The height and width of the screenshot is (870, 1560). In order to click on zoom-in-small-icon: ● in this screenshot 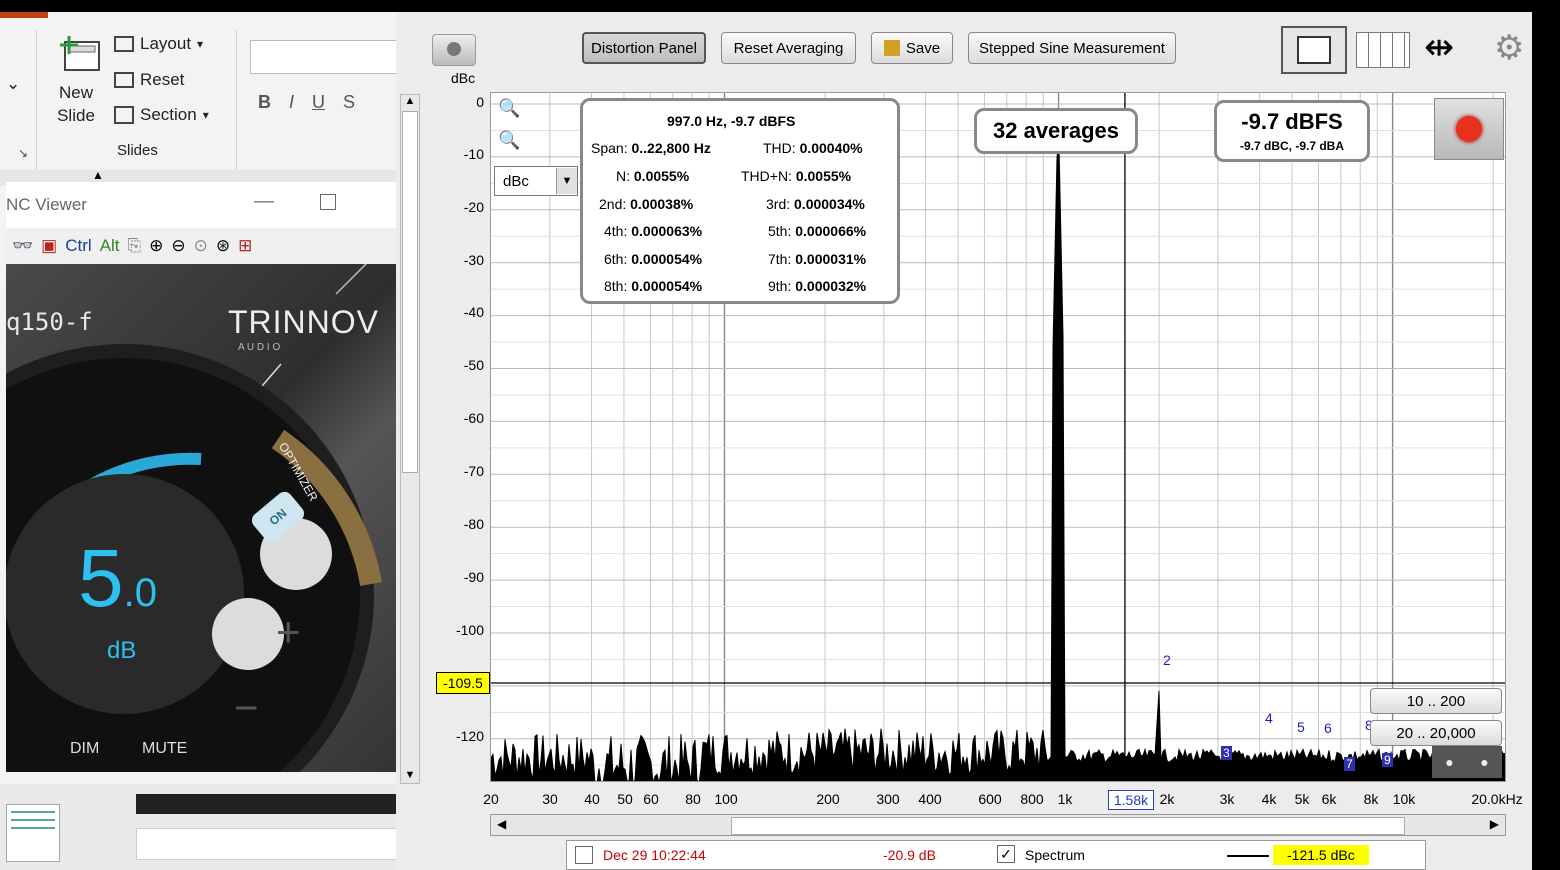, I will do `click(1484, 762)`.